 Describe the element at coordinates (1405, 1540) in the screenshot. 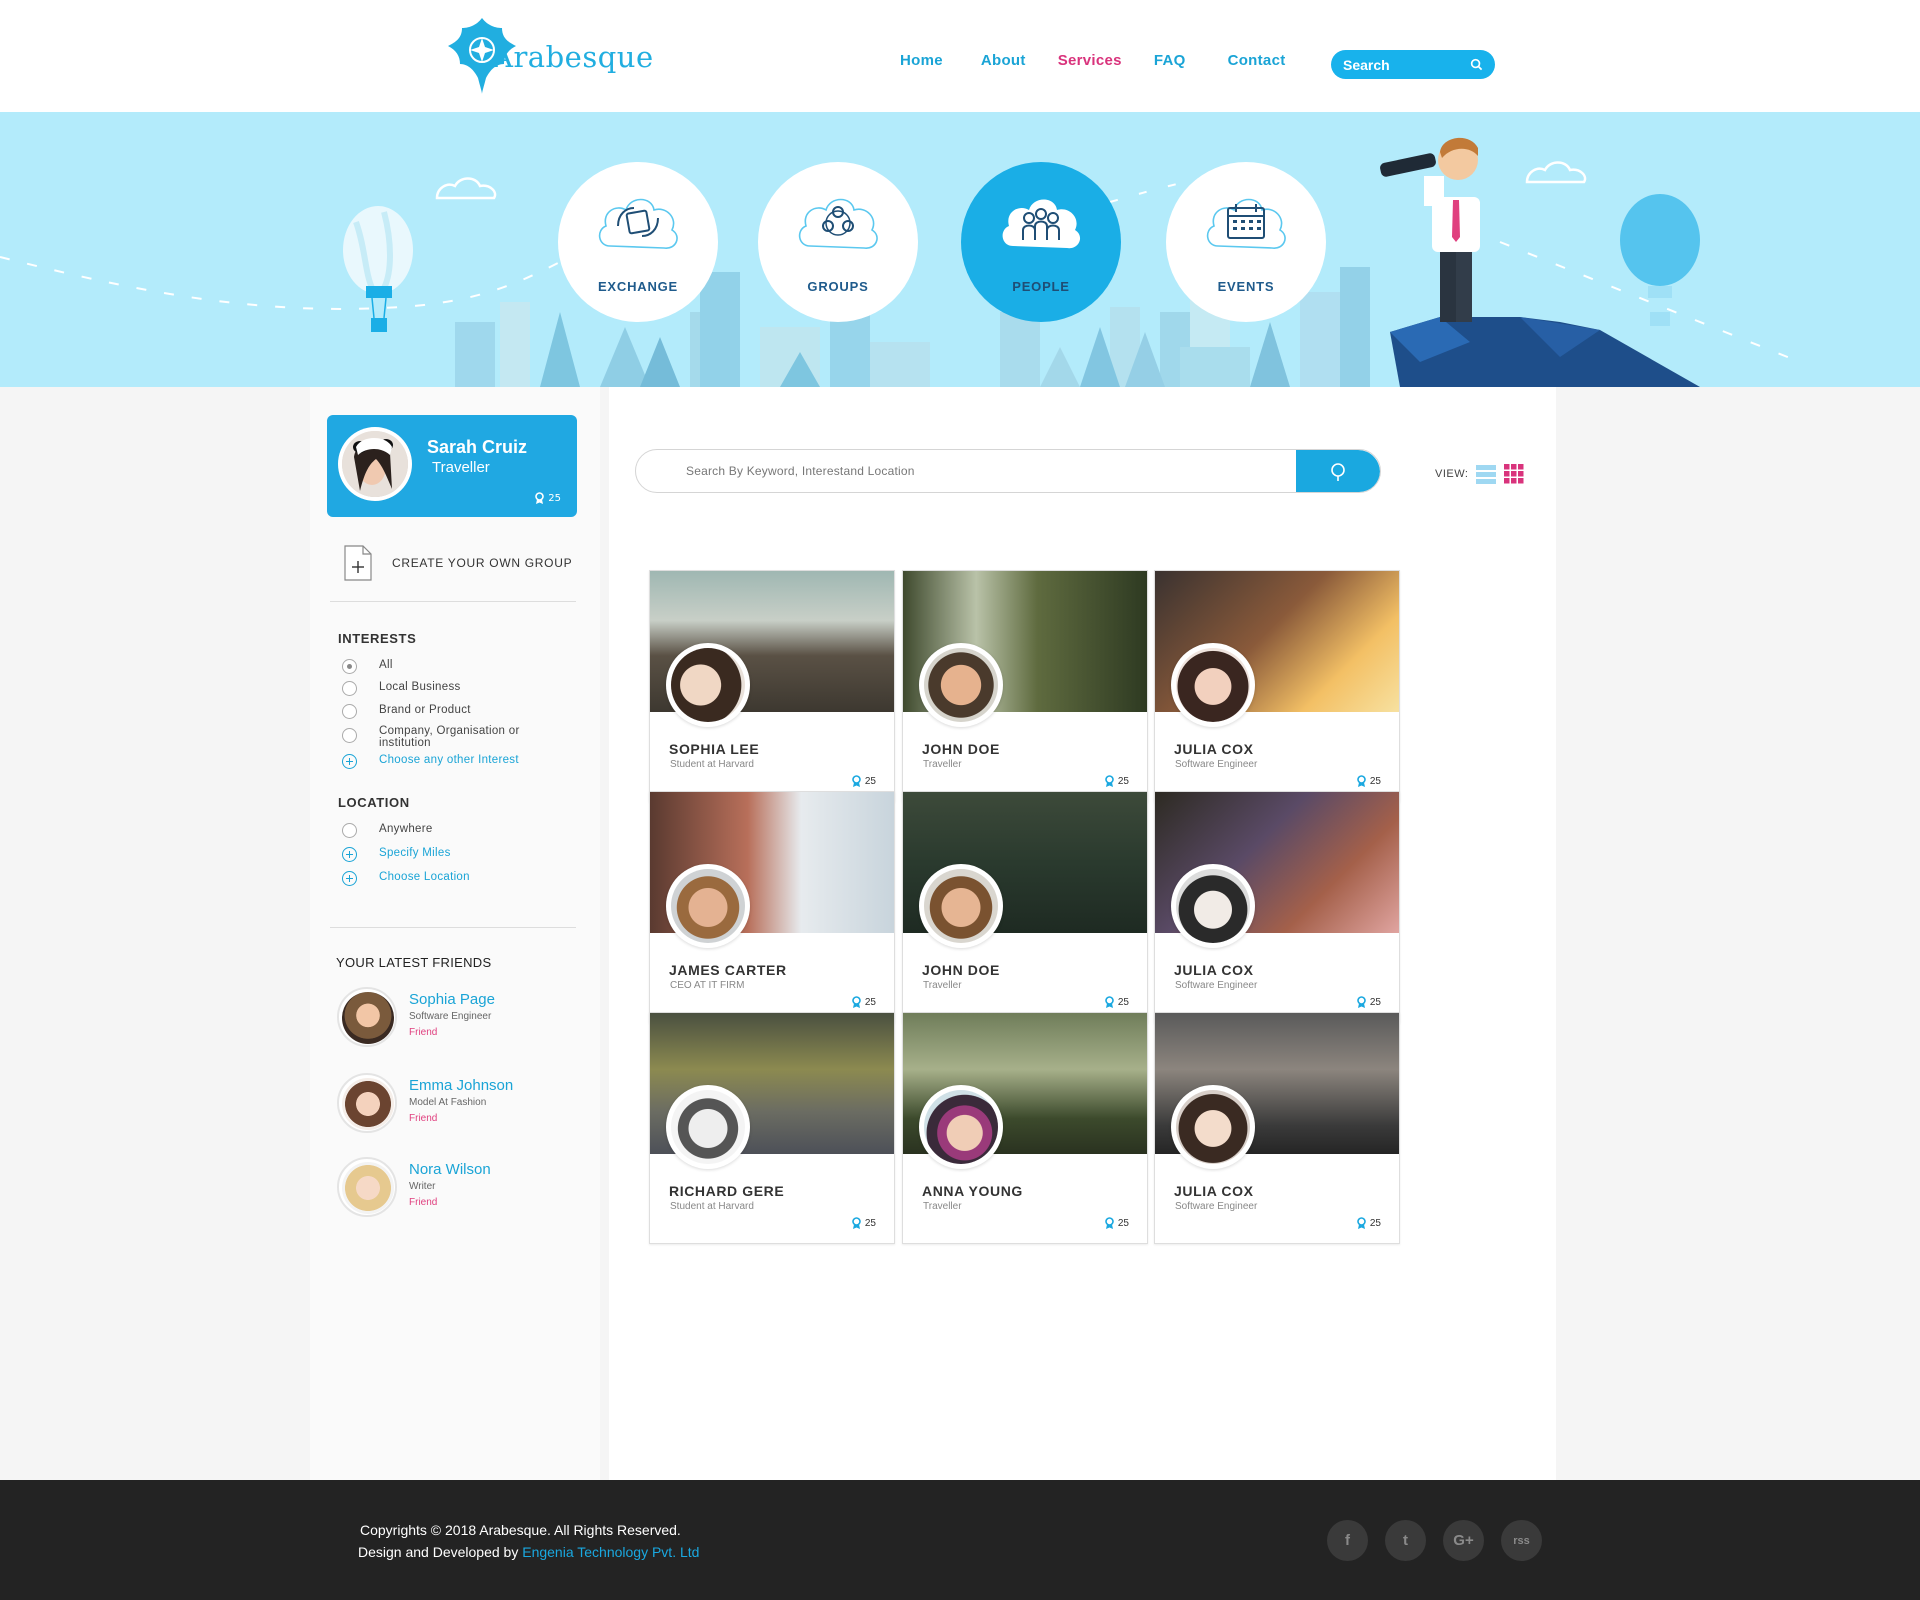

I see `twitter-icon: t` at that location.